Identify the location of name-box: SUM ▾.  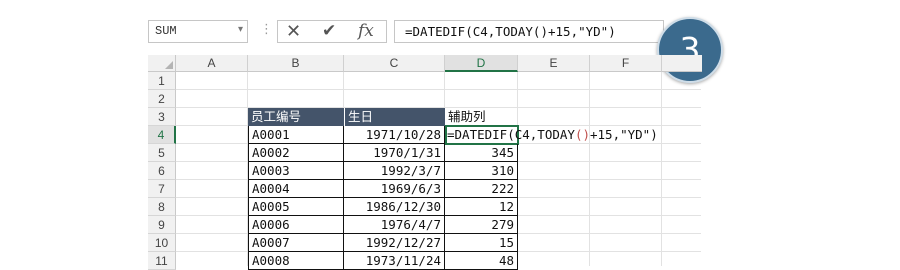
(198, 31).